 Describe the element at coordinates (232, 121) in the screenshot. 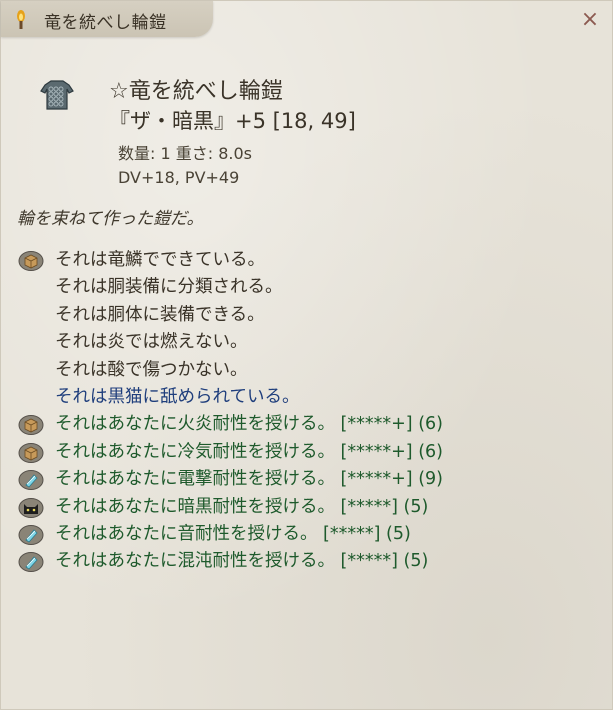

I see `item-subtitle: 『ザ・暗黒』+5 [18, 49]` at that location.